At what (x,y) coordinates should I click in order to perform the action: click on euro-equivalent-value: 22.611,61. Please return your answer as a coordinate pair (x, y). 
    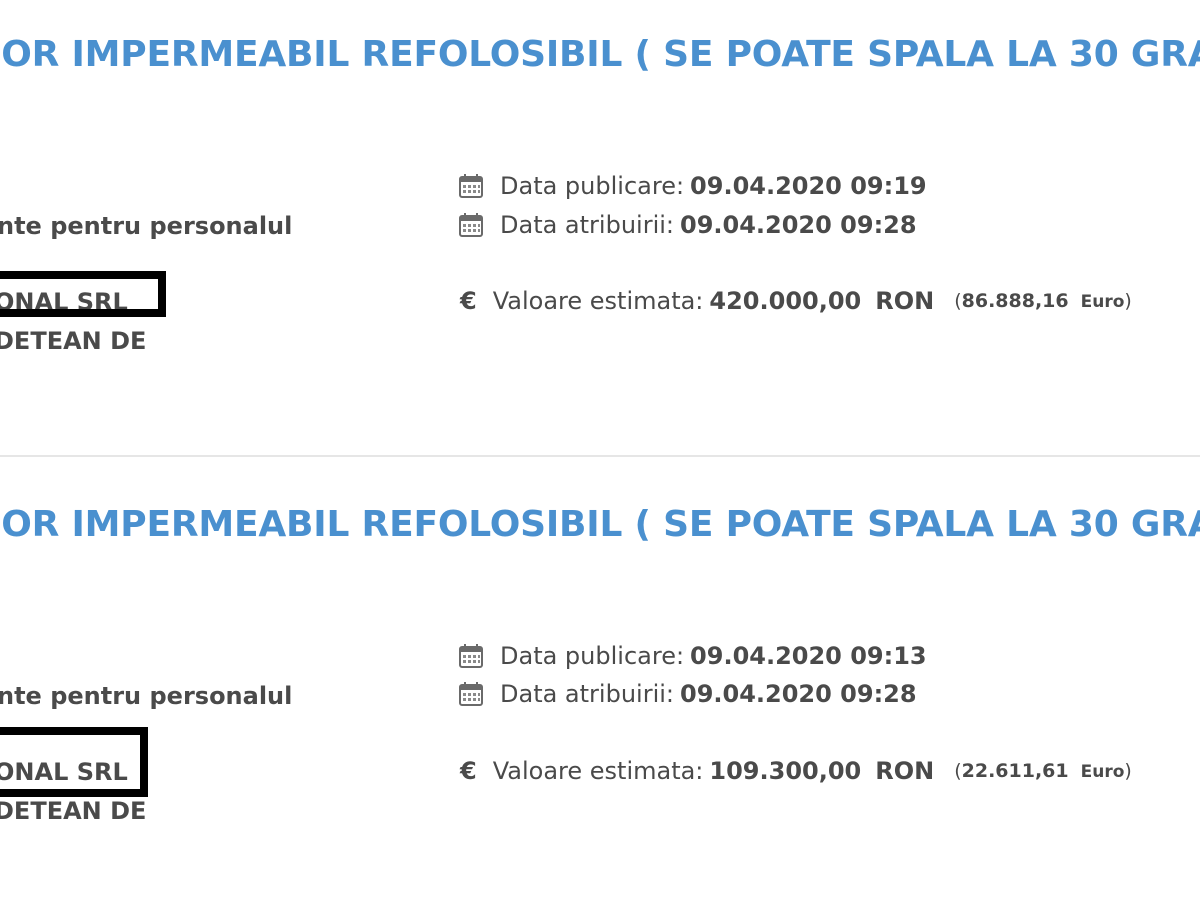
    Looking at the image, I should click on (1015, 771).